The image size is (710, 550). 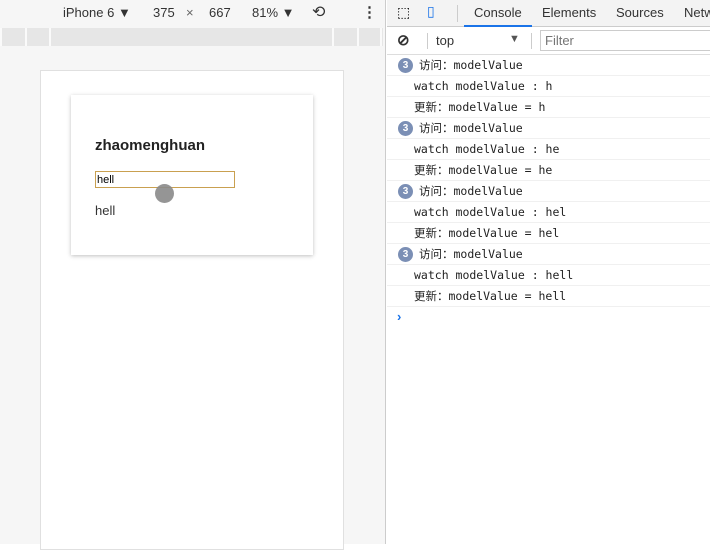 I want to click on chevron-down-icon: ▼, so click(x=514, y=39).